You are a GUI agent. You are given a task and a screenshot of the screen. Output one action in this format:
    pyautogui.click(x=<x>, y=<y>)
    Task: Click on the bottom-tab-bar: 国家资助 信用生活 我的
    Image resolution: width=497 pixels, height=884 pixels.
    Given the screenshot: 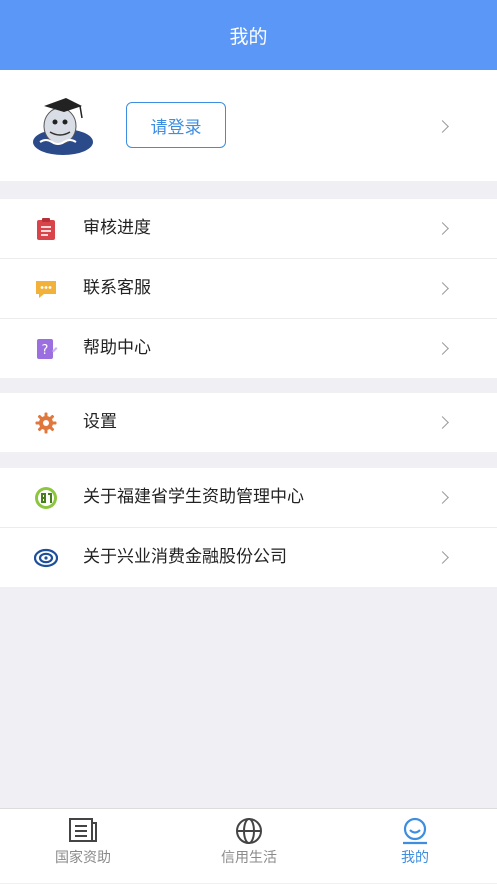 What is the action you would take?
    pyautogui.click(x=248, y=845)
    